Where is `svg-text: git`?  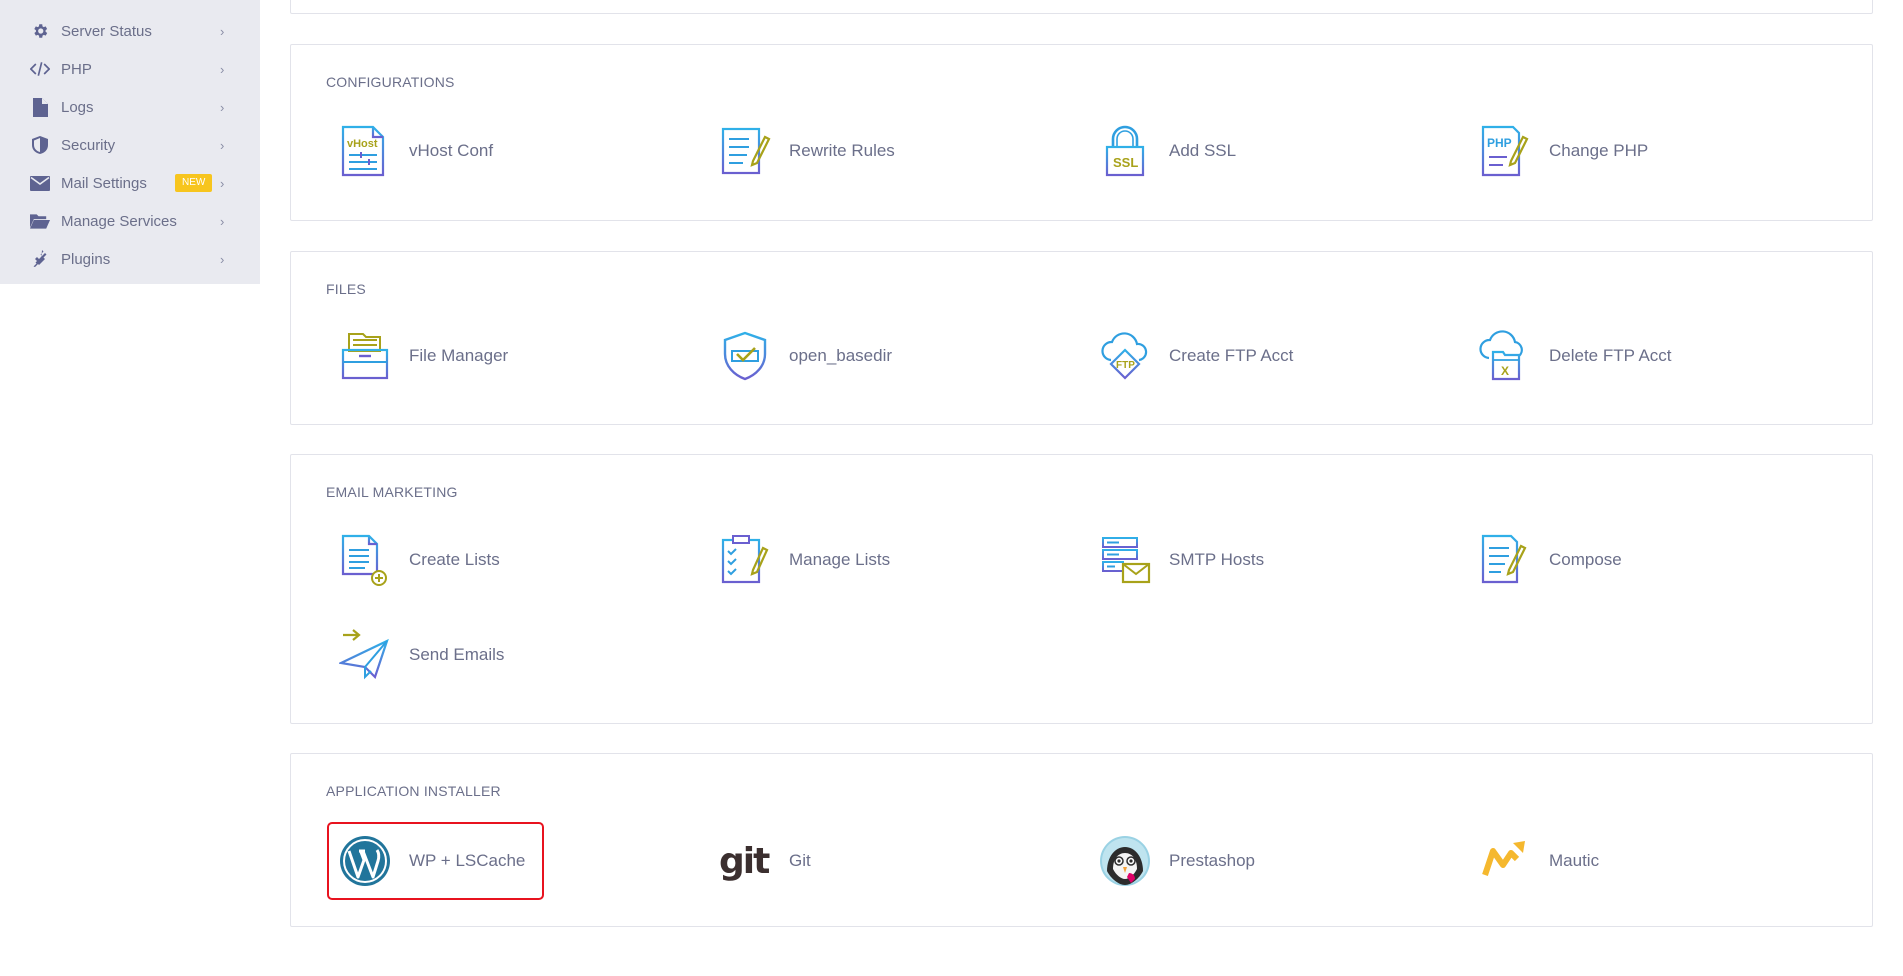 svg-text: git is located at coordinates (744, 861).